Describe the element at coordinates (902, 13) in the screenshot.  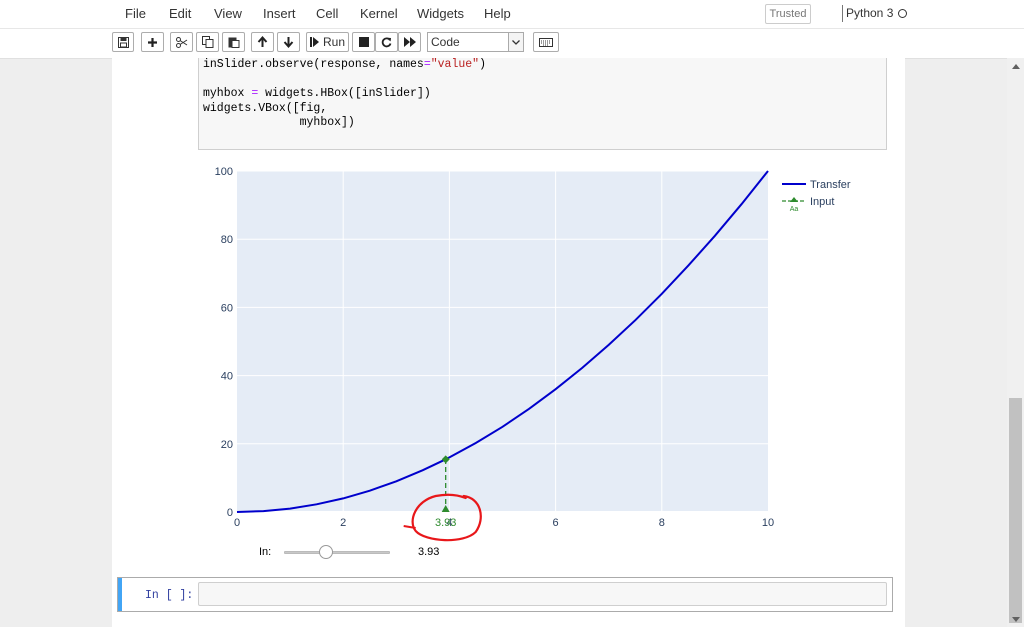
I see `kernel-idle-icon` at that location.